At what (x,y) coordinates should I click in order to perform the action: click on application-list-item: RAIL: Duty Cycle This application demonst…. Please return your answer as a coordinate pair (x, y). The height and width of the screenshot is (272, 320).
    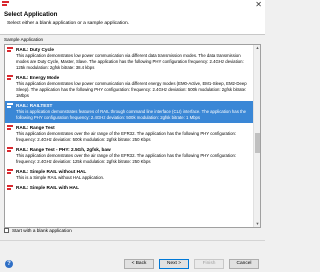
    Looking at the image, I should click on (129, 59).